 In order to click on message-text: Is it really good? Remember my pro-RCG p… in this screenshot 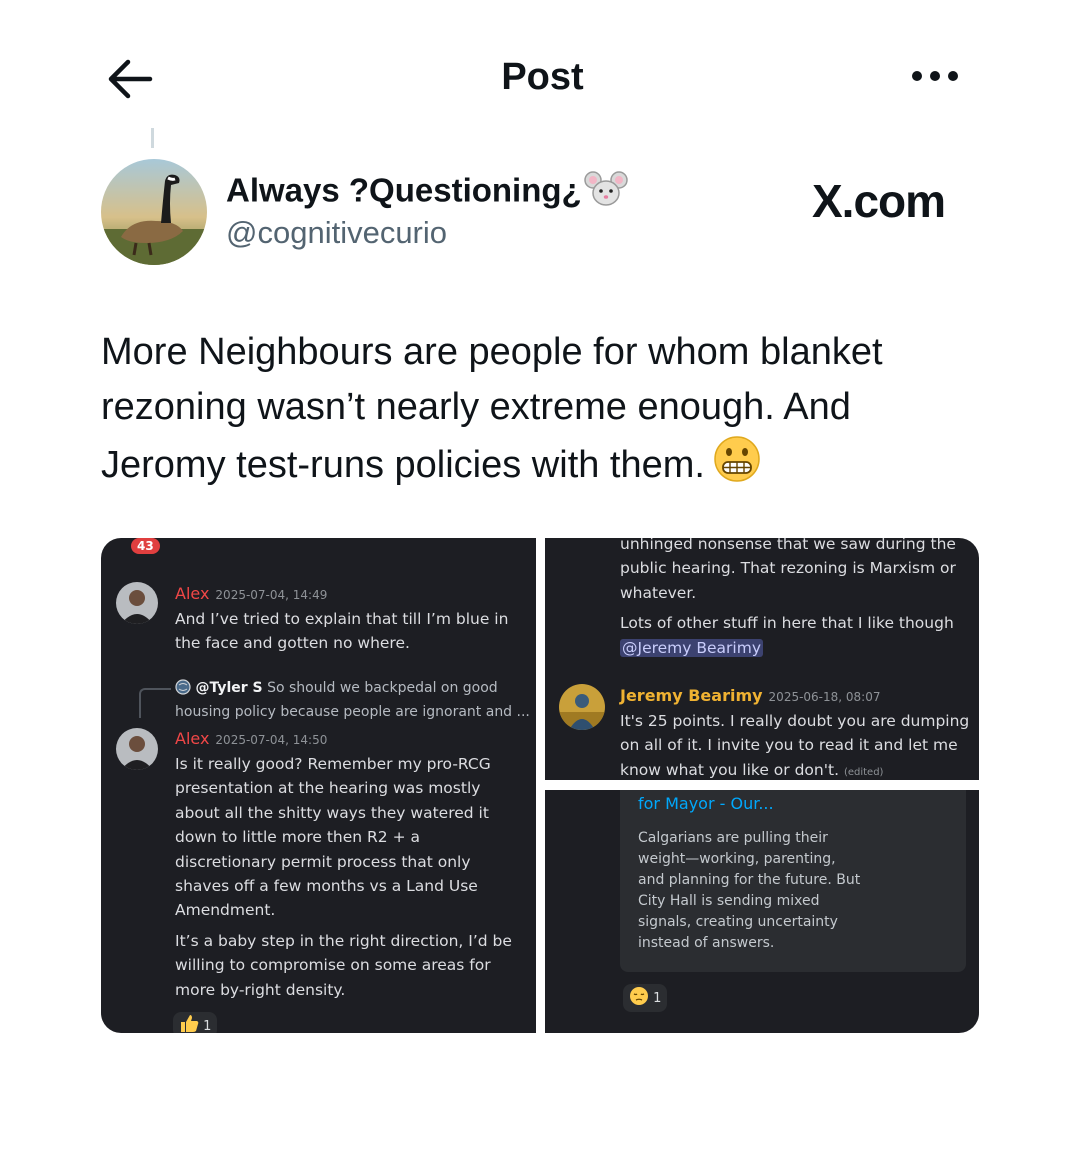, I will do `click(352, 877)`.